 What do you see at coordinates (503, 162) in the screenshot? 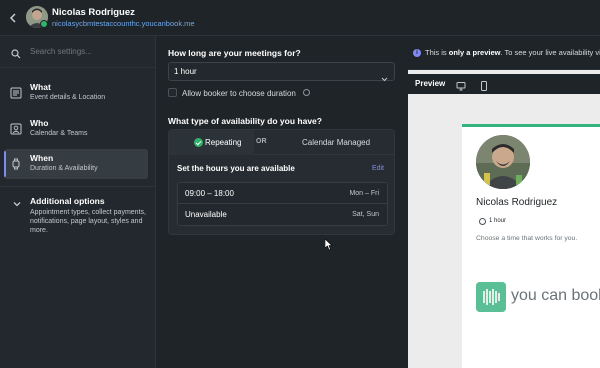
I see `avatar` at bounding box center [503, 162].